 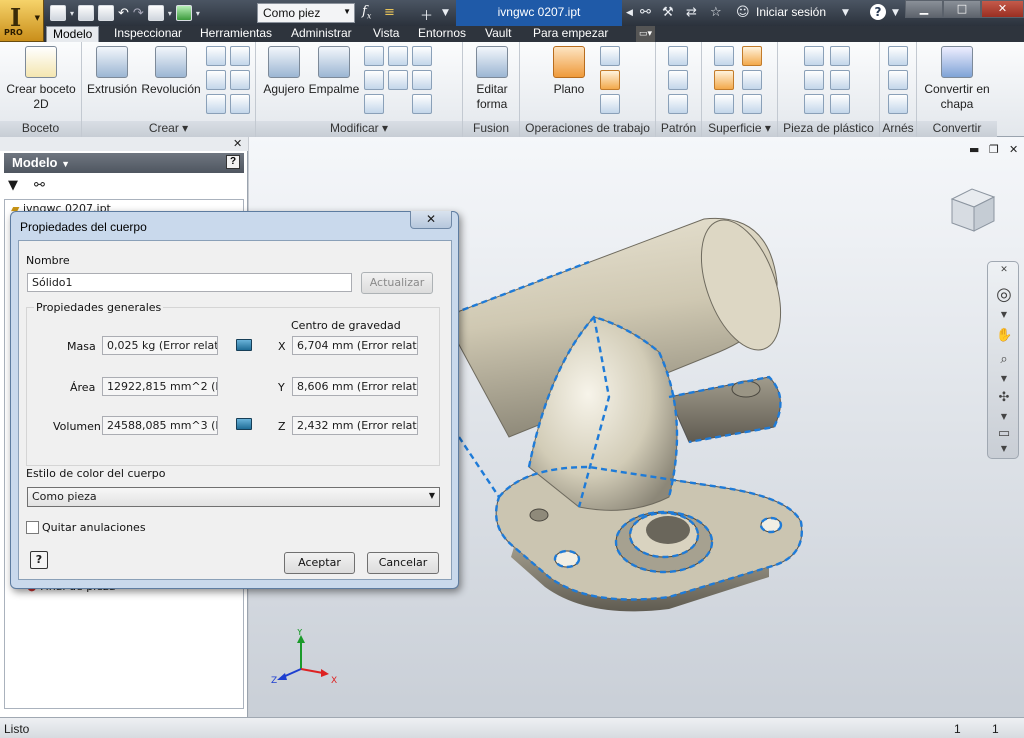 I want to click on chevron-left-icon: ◀, so click(x=629, y=13).